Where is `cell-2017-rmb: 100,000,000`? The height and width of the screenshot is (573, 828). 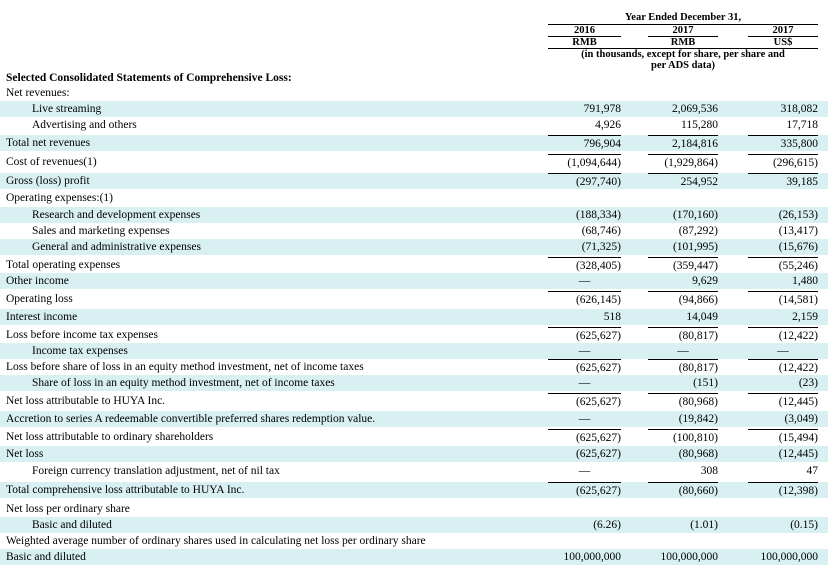 cell-2017-rmb: 100,000,000 is located at coordinates (689, 557).